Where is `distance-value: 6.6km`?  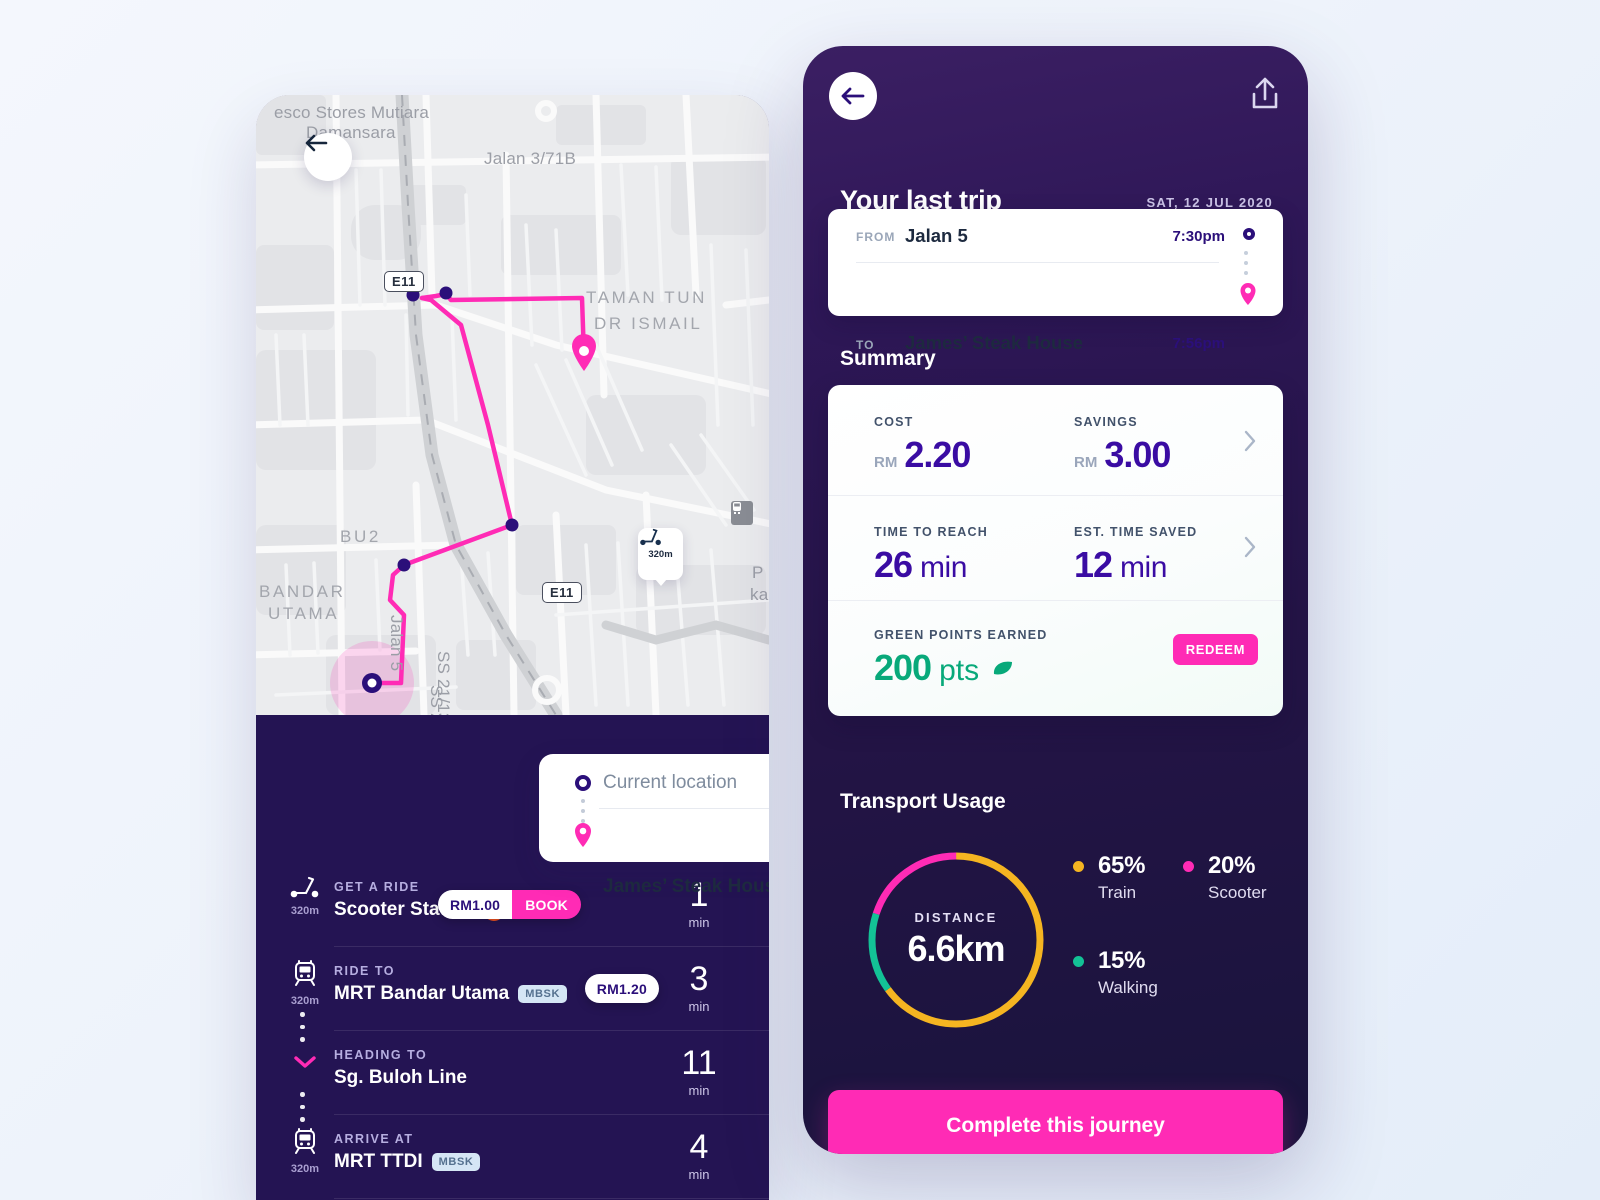 distance-value: 6.6km is located at coordinates (956, 948).